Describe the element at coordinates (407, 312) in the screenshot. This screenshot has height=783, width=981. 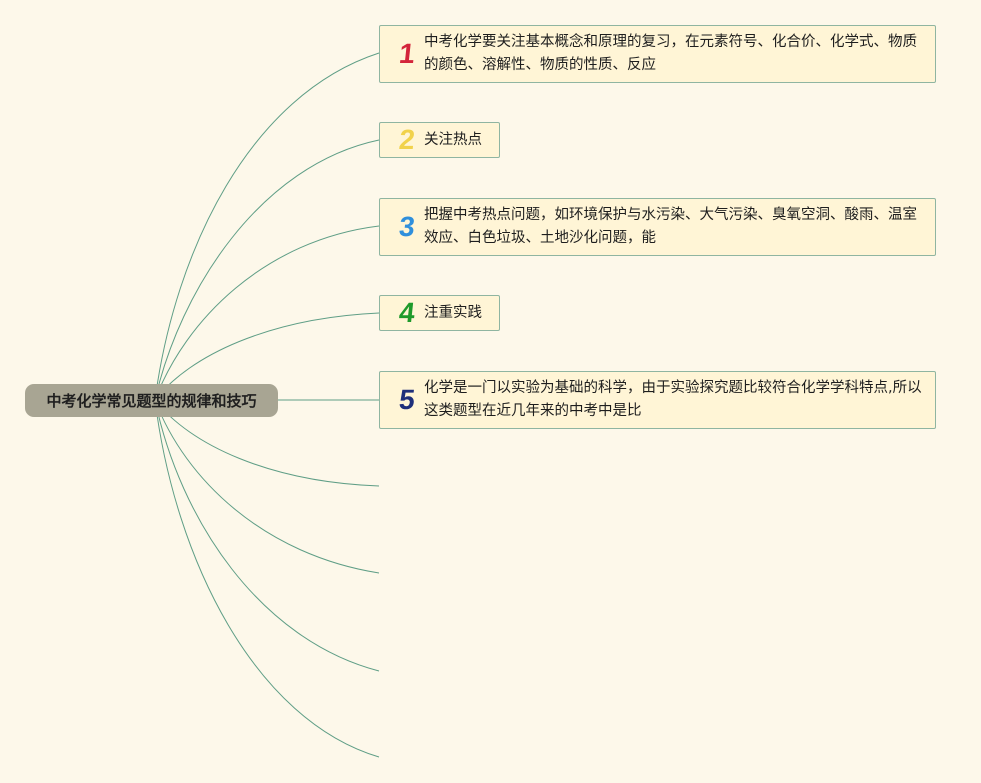
I see `number-4-icon: 4` at that location.